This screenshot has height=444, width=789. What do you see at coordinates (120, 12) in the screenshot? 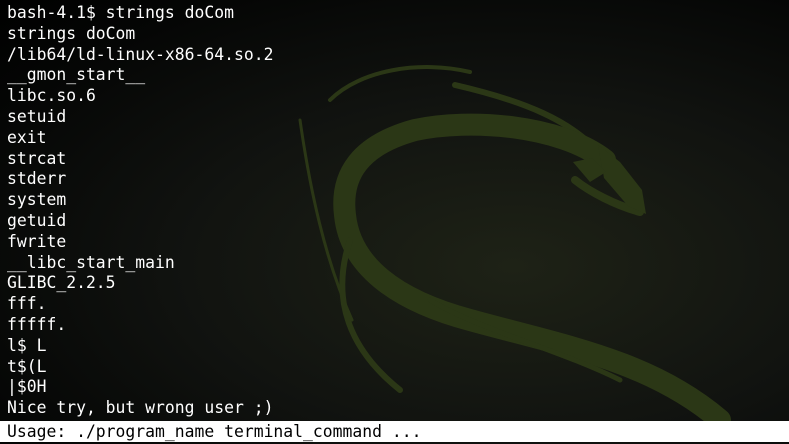
I see `terminal-line: bash-4.1$ strings doCom` at bounding box center [120, 12].